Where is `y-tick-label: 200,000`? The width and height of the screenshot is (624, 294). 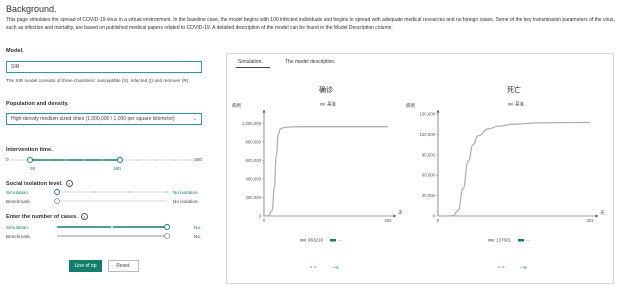 y-tick-label: 200,000 is located at coordinates (253, 197).